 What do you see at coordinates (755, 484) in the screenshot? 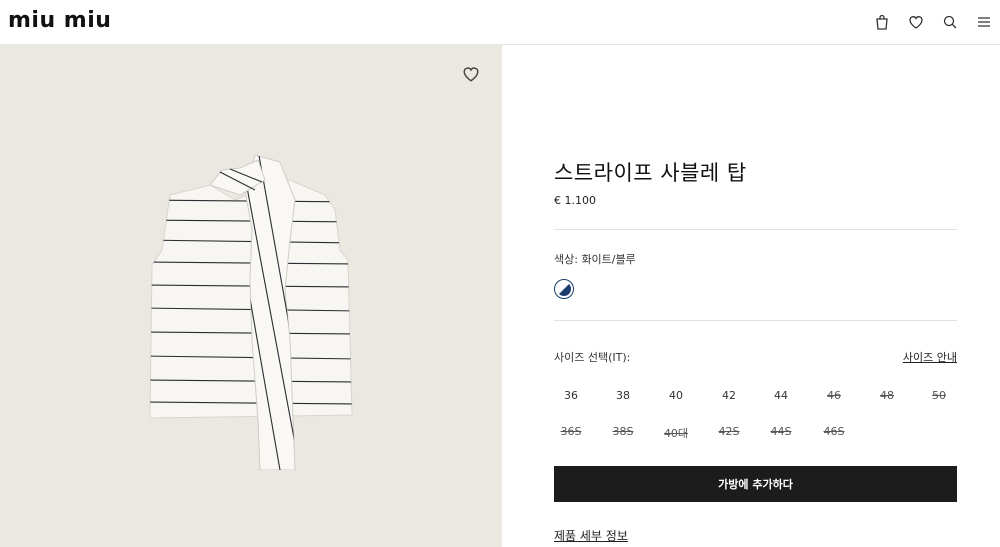
I see `add-to-bag-button: 가방에 추가하다` at bounding box center [755, 484].